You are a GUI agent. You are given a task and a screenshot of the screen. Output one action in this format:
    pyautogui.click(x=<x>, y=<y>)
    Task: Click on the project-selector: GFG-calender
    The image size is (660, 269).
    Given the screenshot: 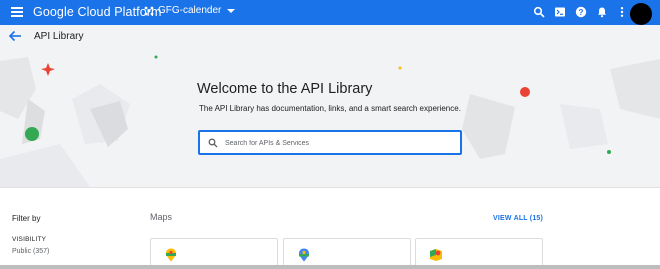 What is the action you would take?
    pyautogui.click(x=190, y=10)
    